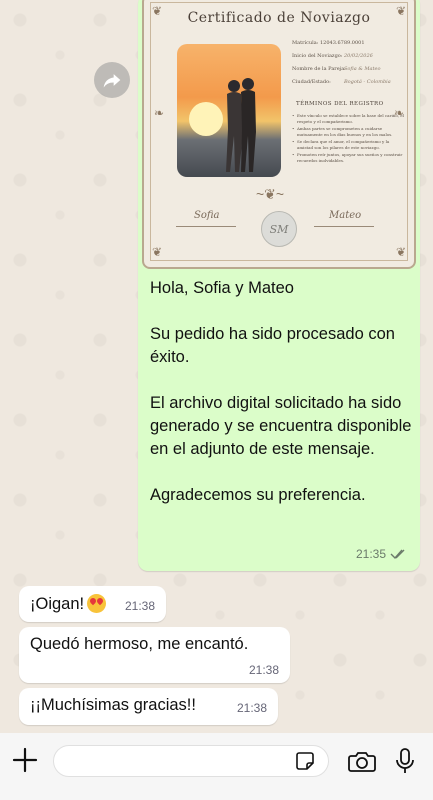 The height and width of the screenshot is (800, 433). Describe the element at coordinates (362, 761) in the screenshot. I see `camera-icon` at that location.